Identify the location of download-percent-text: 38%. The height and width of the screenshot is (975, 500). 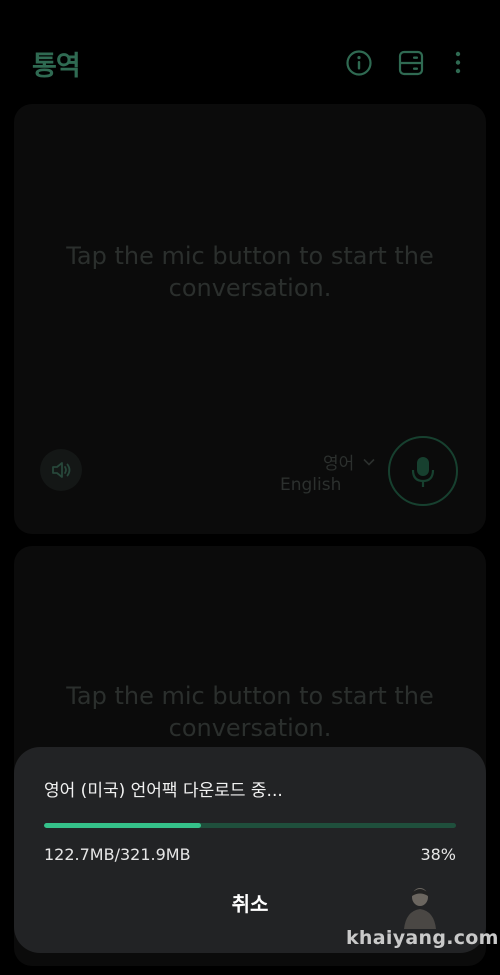
(438, 854).